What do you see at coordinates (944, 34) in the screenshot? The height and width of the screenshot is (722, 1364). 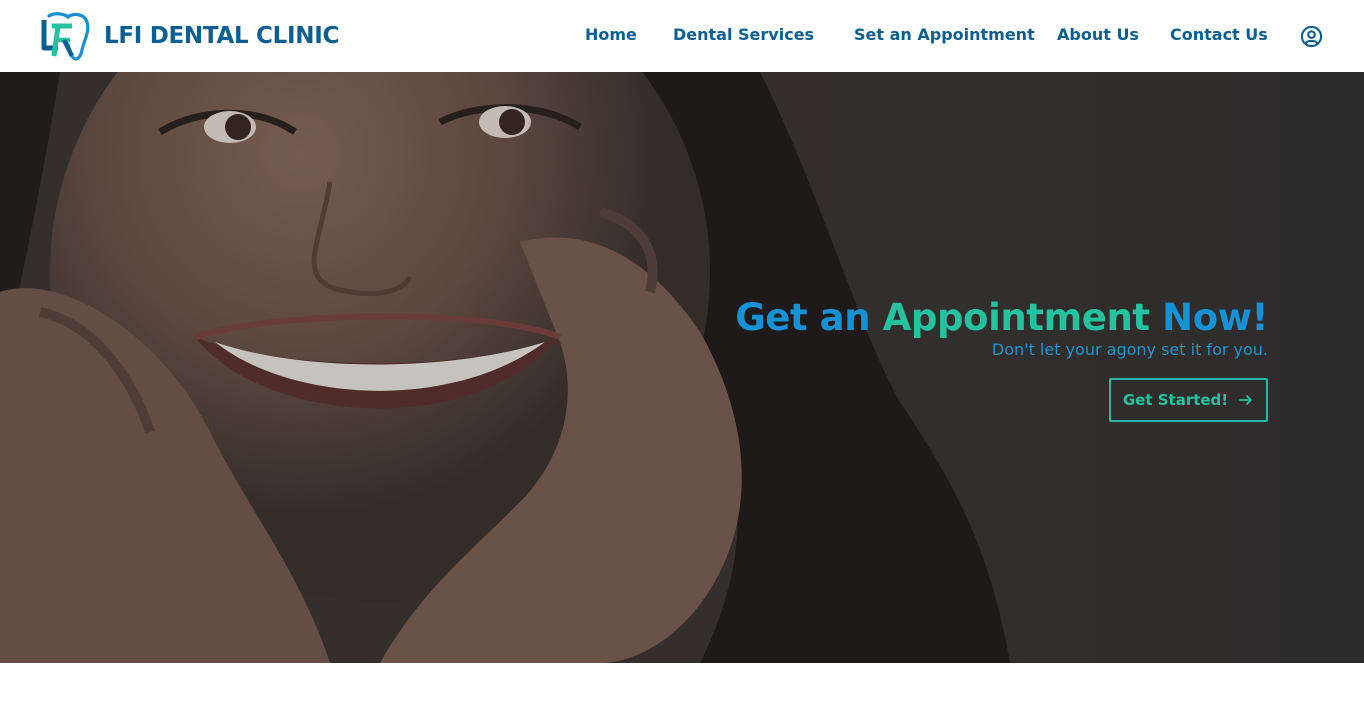 I see `nav-set-appointment: Set an Appointment` at bounding box center [944, 34].